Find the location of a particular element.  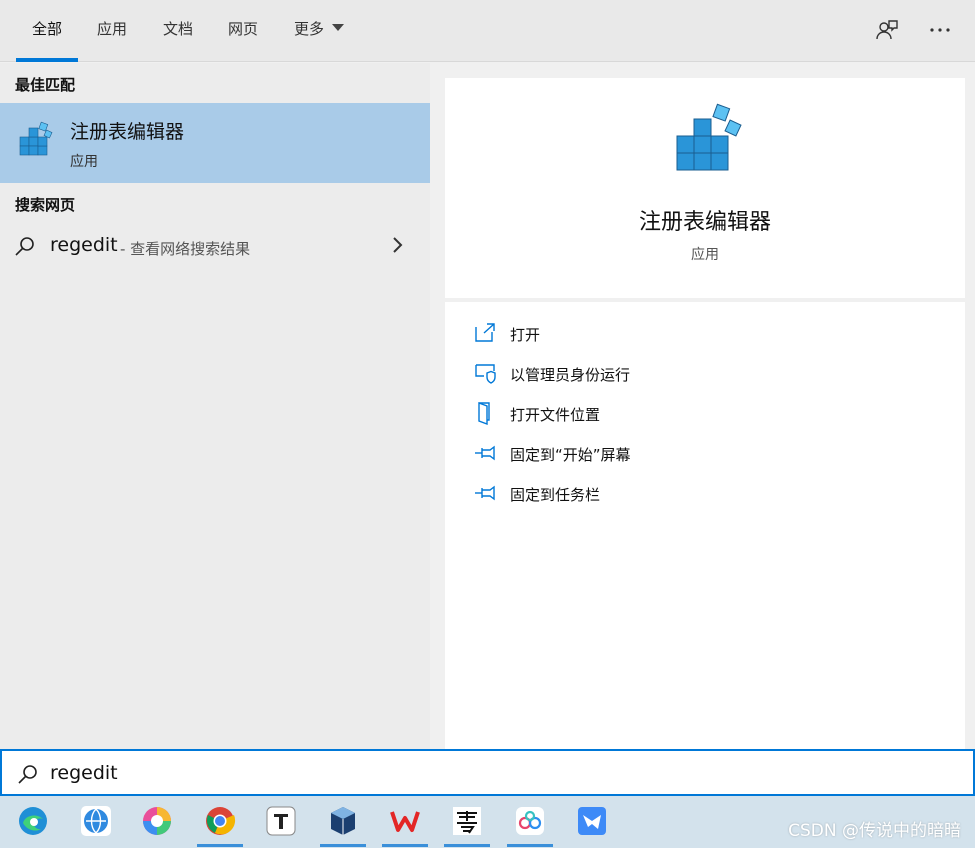

preview-app-type: 应用 is located at coordinates (705, 255).